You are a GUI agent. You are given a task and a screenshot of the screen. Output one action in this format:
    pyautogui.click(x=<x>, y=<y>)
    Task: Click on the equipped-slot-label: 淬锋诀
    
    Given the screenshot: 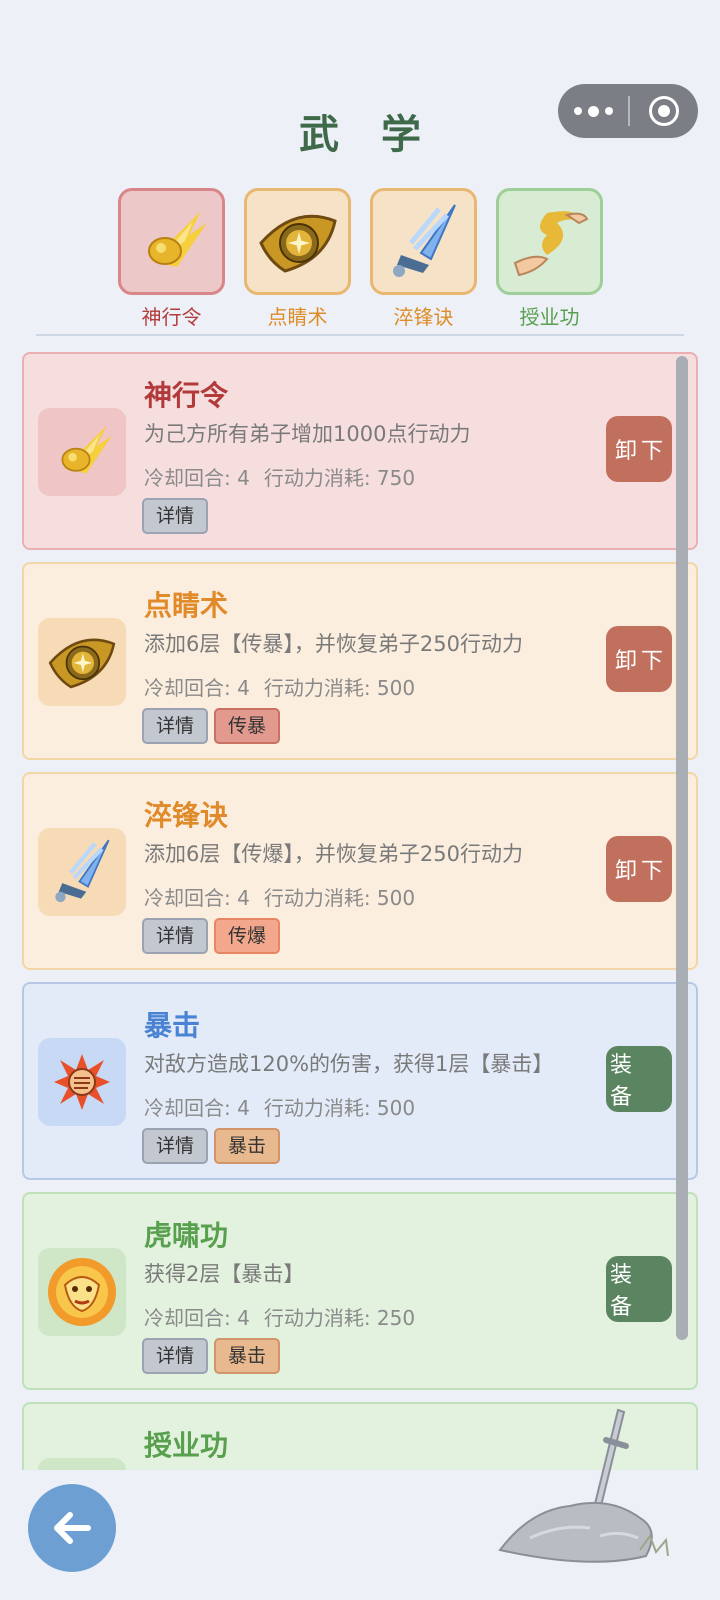 What is the action you would take?
    pyautogui.click(x=423, y=317)
    